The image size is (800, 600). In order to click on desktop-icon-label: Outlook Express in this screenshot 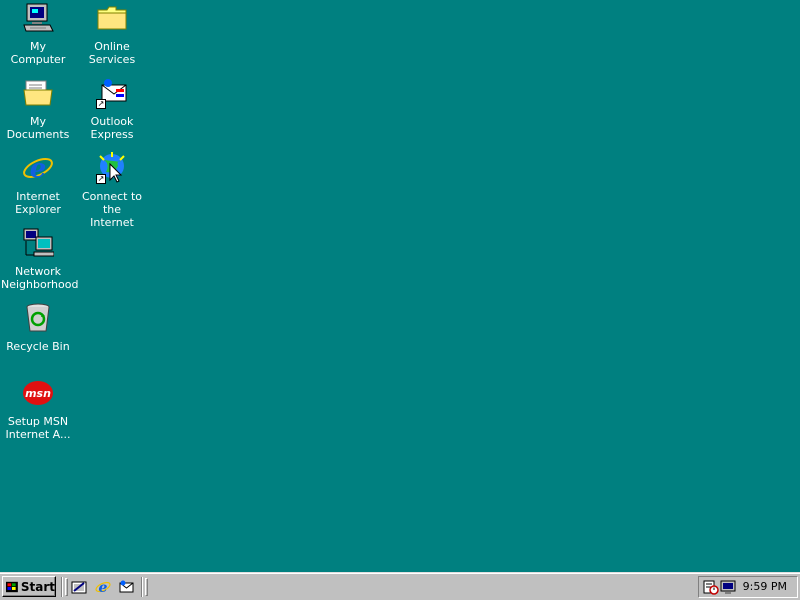, I will do `click(112, 128)`.